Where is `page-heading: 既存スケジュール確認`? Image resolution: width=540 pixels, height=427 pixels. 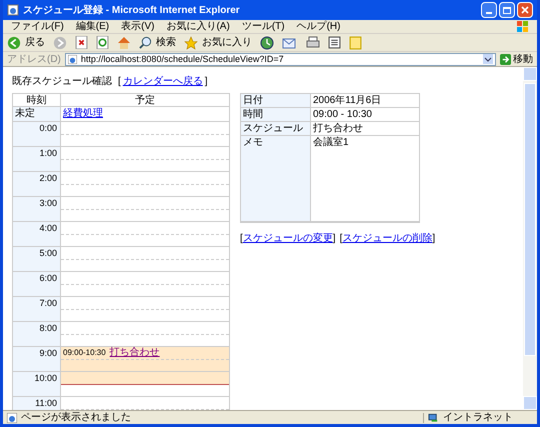 page-heading: 既存スケジュール確認 is located at coordinates (62, 81).